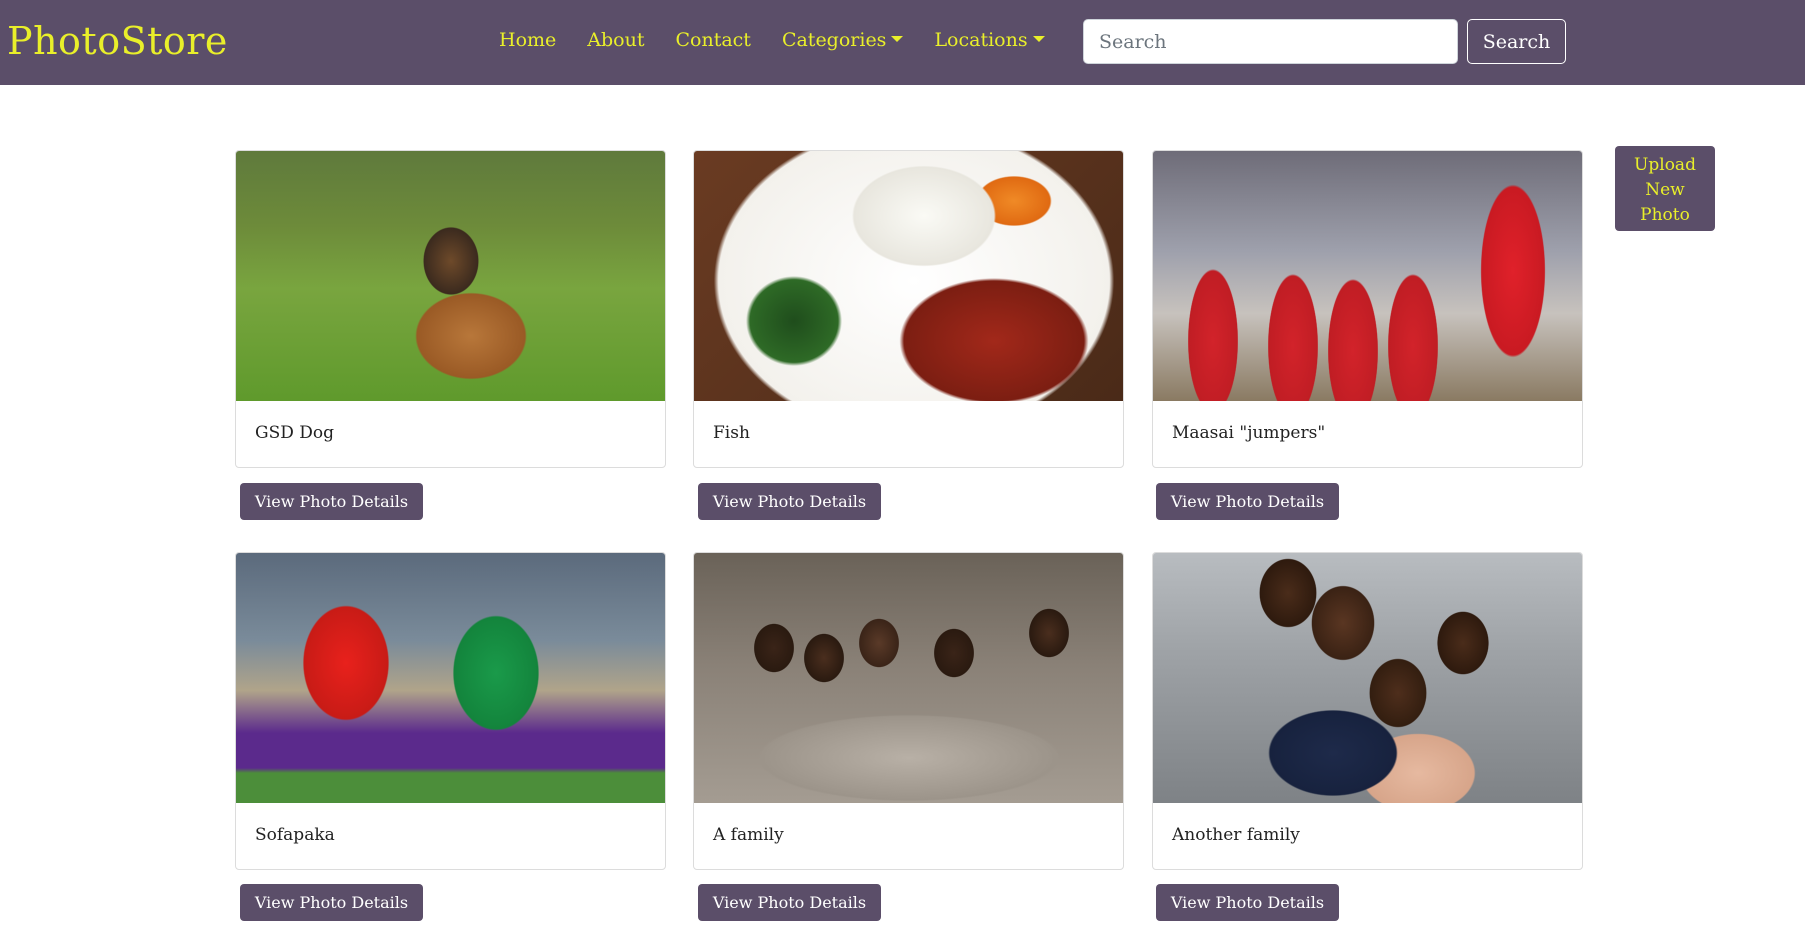 The image size is (1805, 943). What do you see at coordinates (908, 276) in the screenshot?
I see `photo-image-fish` at bounding box center [908, 276].